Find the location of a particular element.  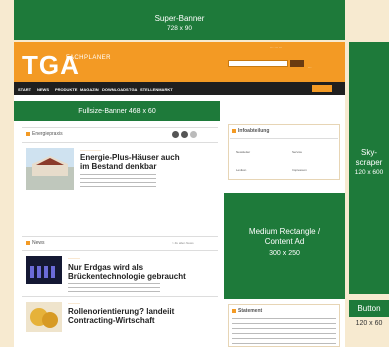

featured-overline: ——————— is located at coordinates (90, 150).